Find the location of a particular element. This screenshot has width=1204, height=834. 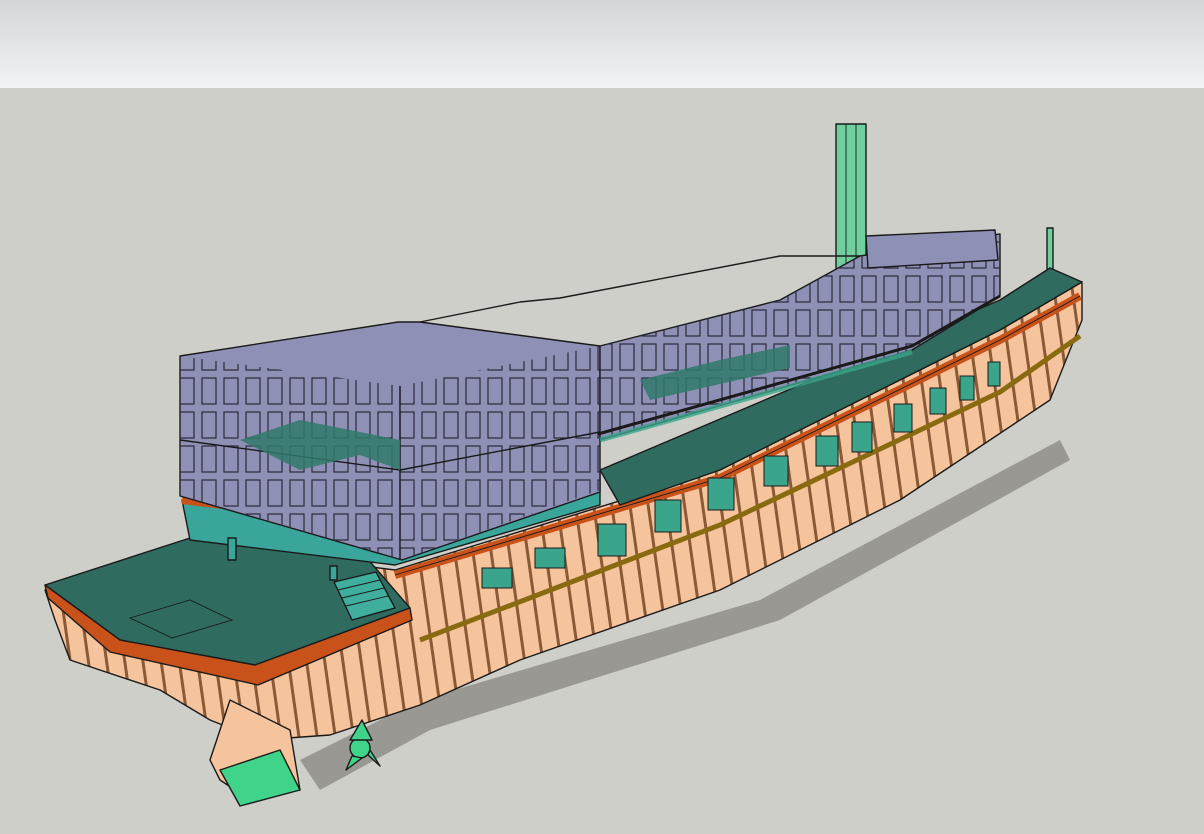

bow-mast is located at coordinates (1050, 250).